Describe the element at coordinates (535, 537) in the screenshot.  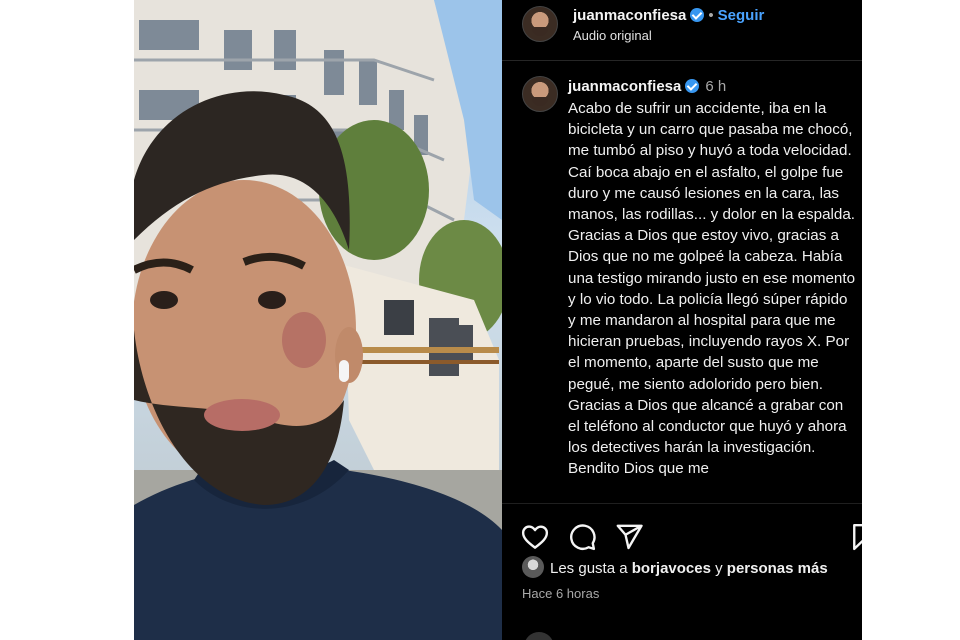
I see `heart-icon` at that location.